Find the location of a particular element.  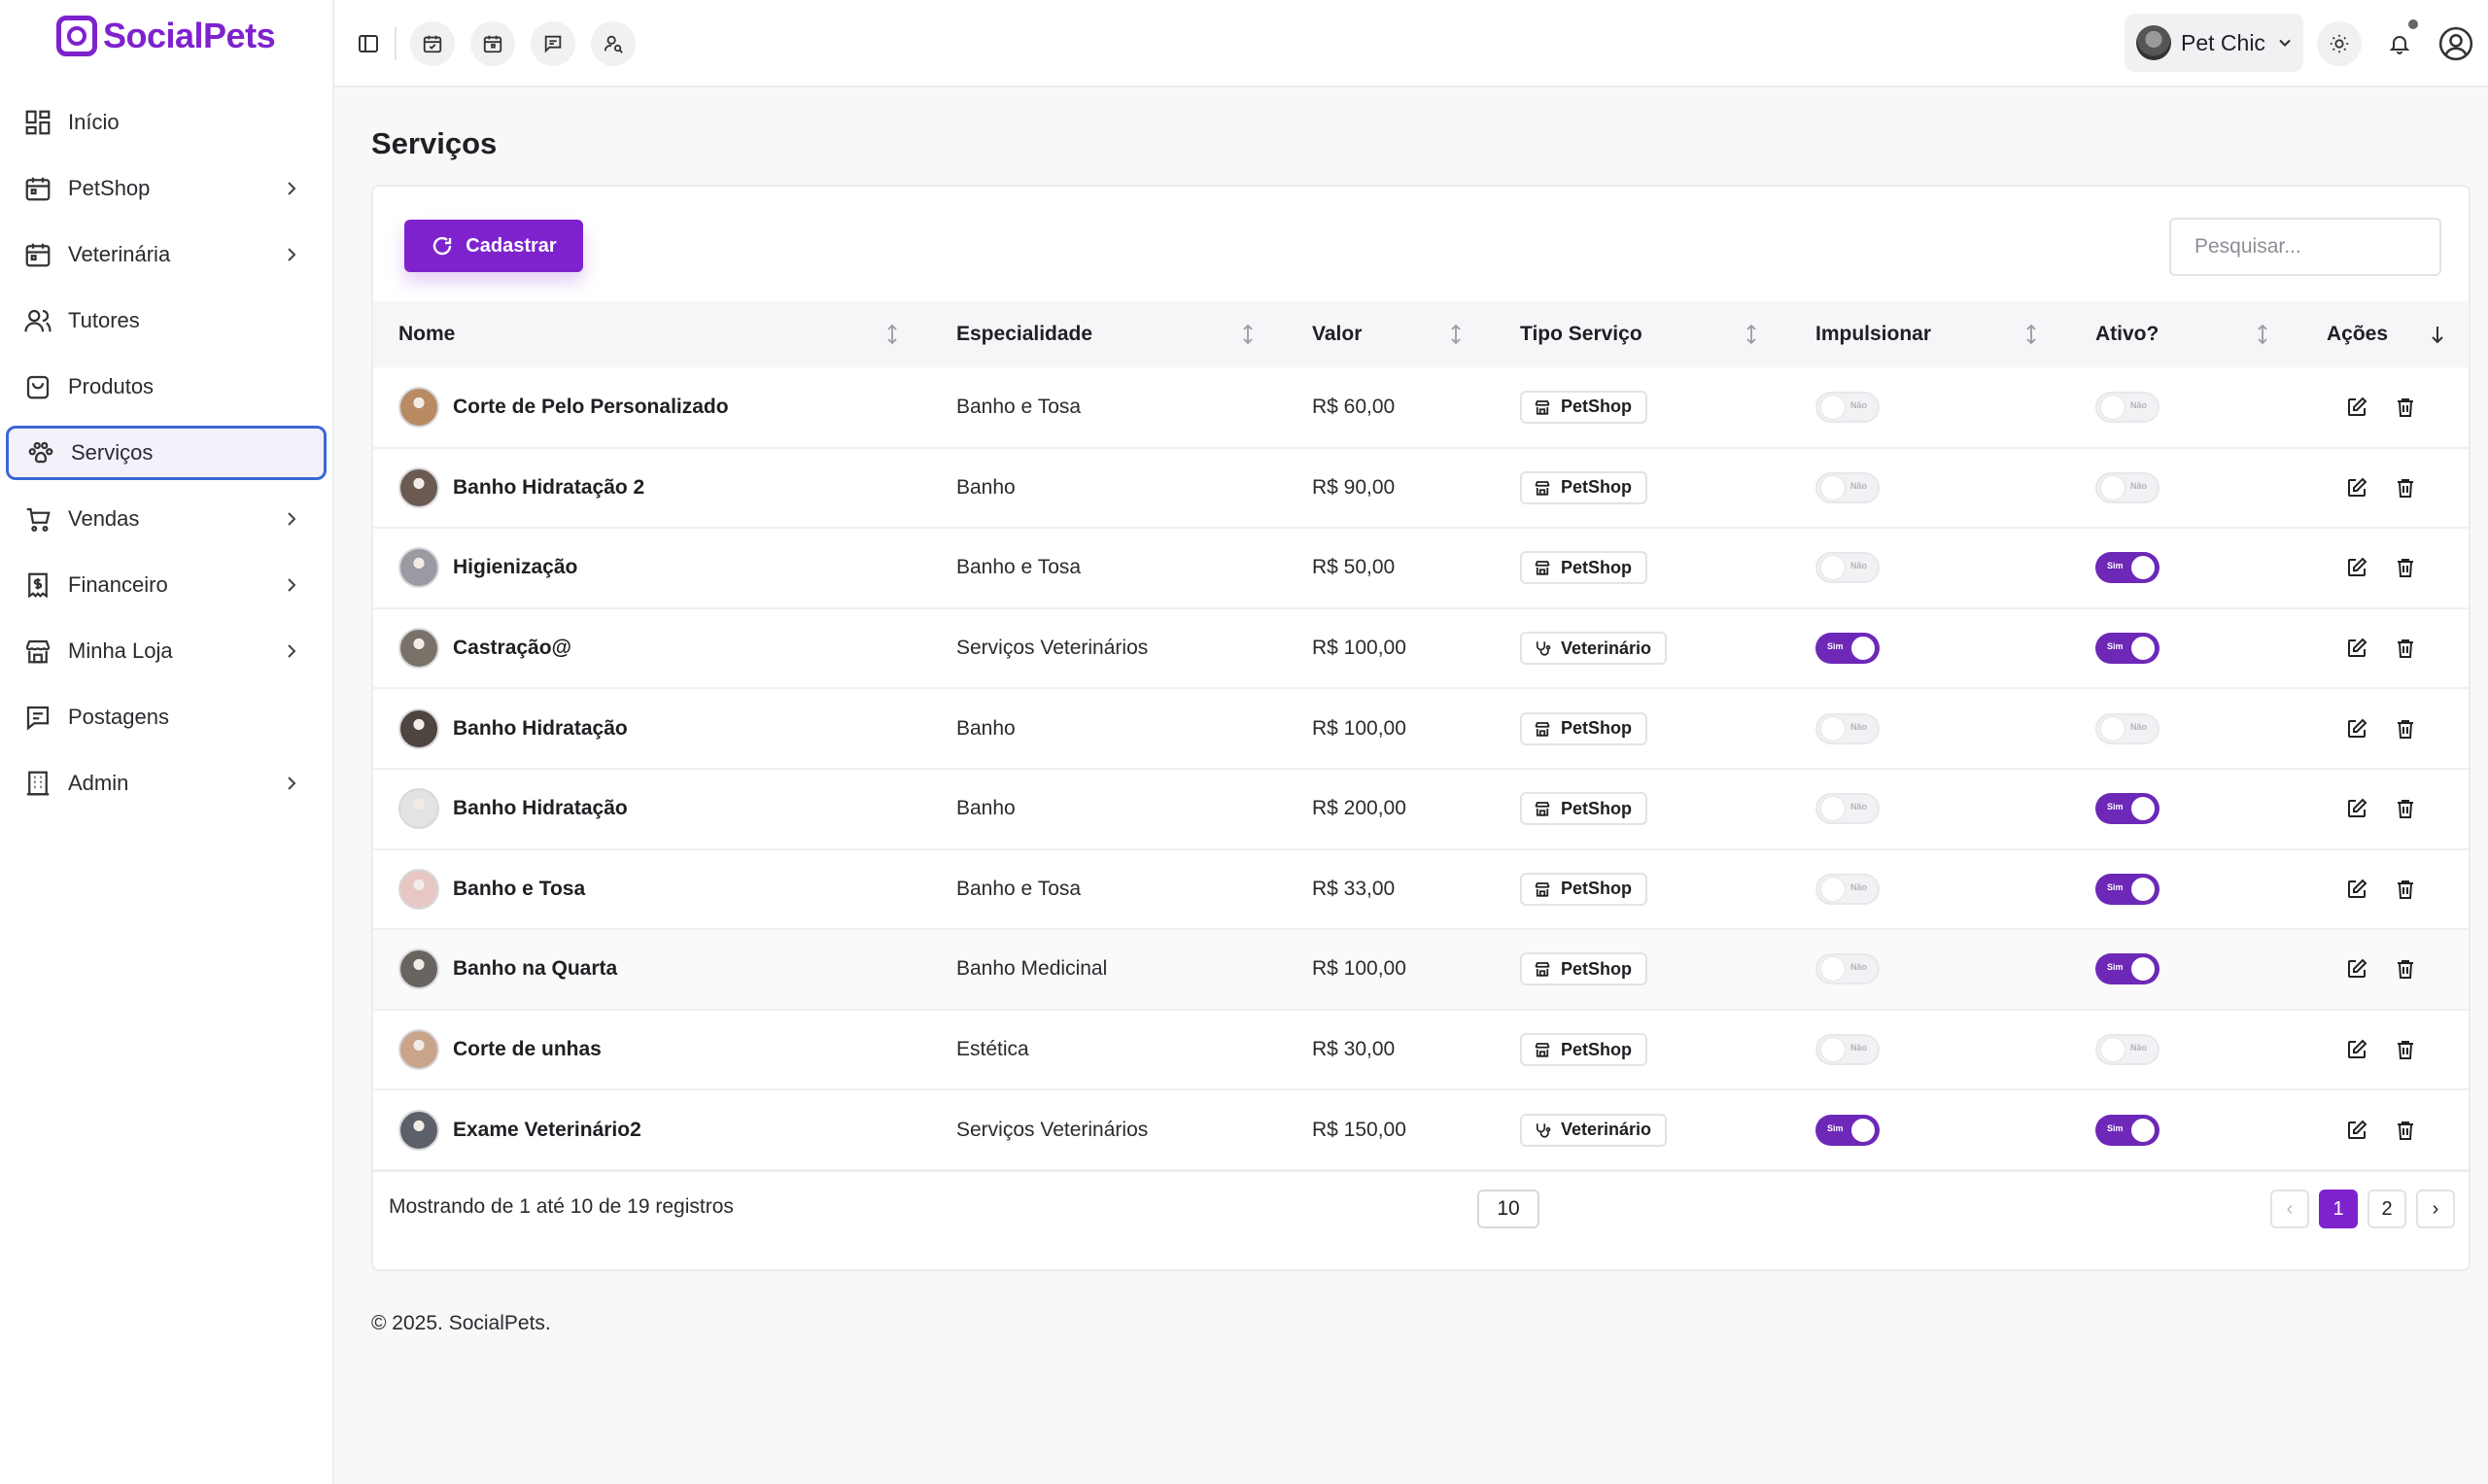

next-page-button: › is located at coordinates (2435, 1209).